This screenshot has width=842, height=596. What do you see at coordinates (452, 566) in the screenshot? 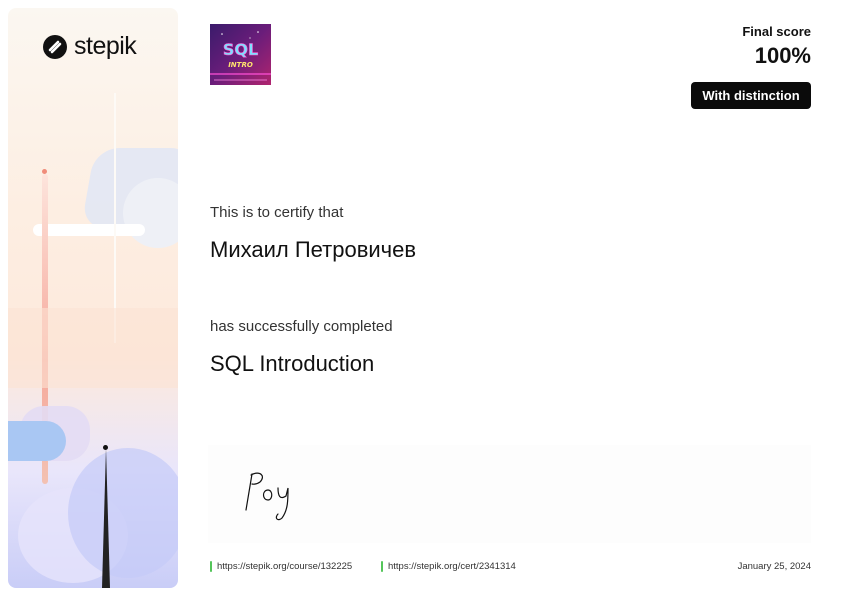
I see `cert-link-text: https://stepik.org/cert/2341314` at bounding box center [452, 566].